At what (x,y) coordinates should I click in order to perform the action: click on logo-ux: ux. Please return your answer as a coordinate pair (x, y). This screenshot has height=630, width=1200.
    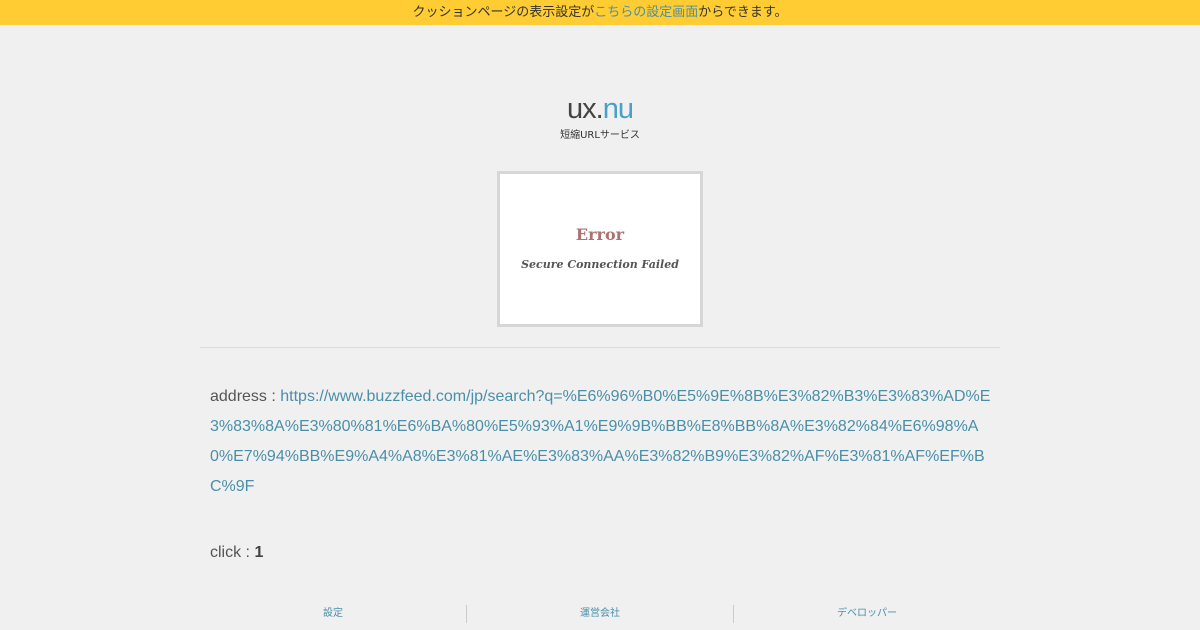
    Looking at the image, I should click on (582, 109).